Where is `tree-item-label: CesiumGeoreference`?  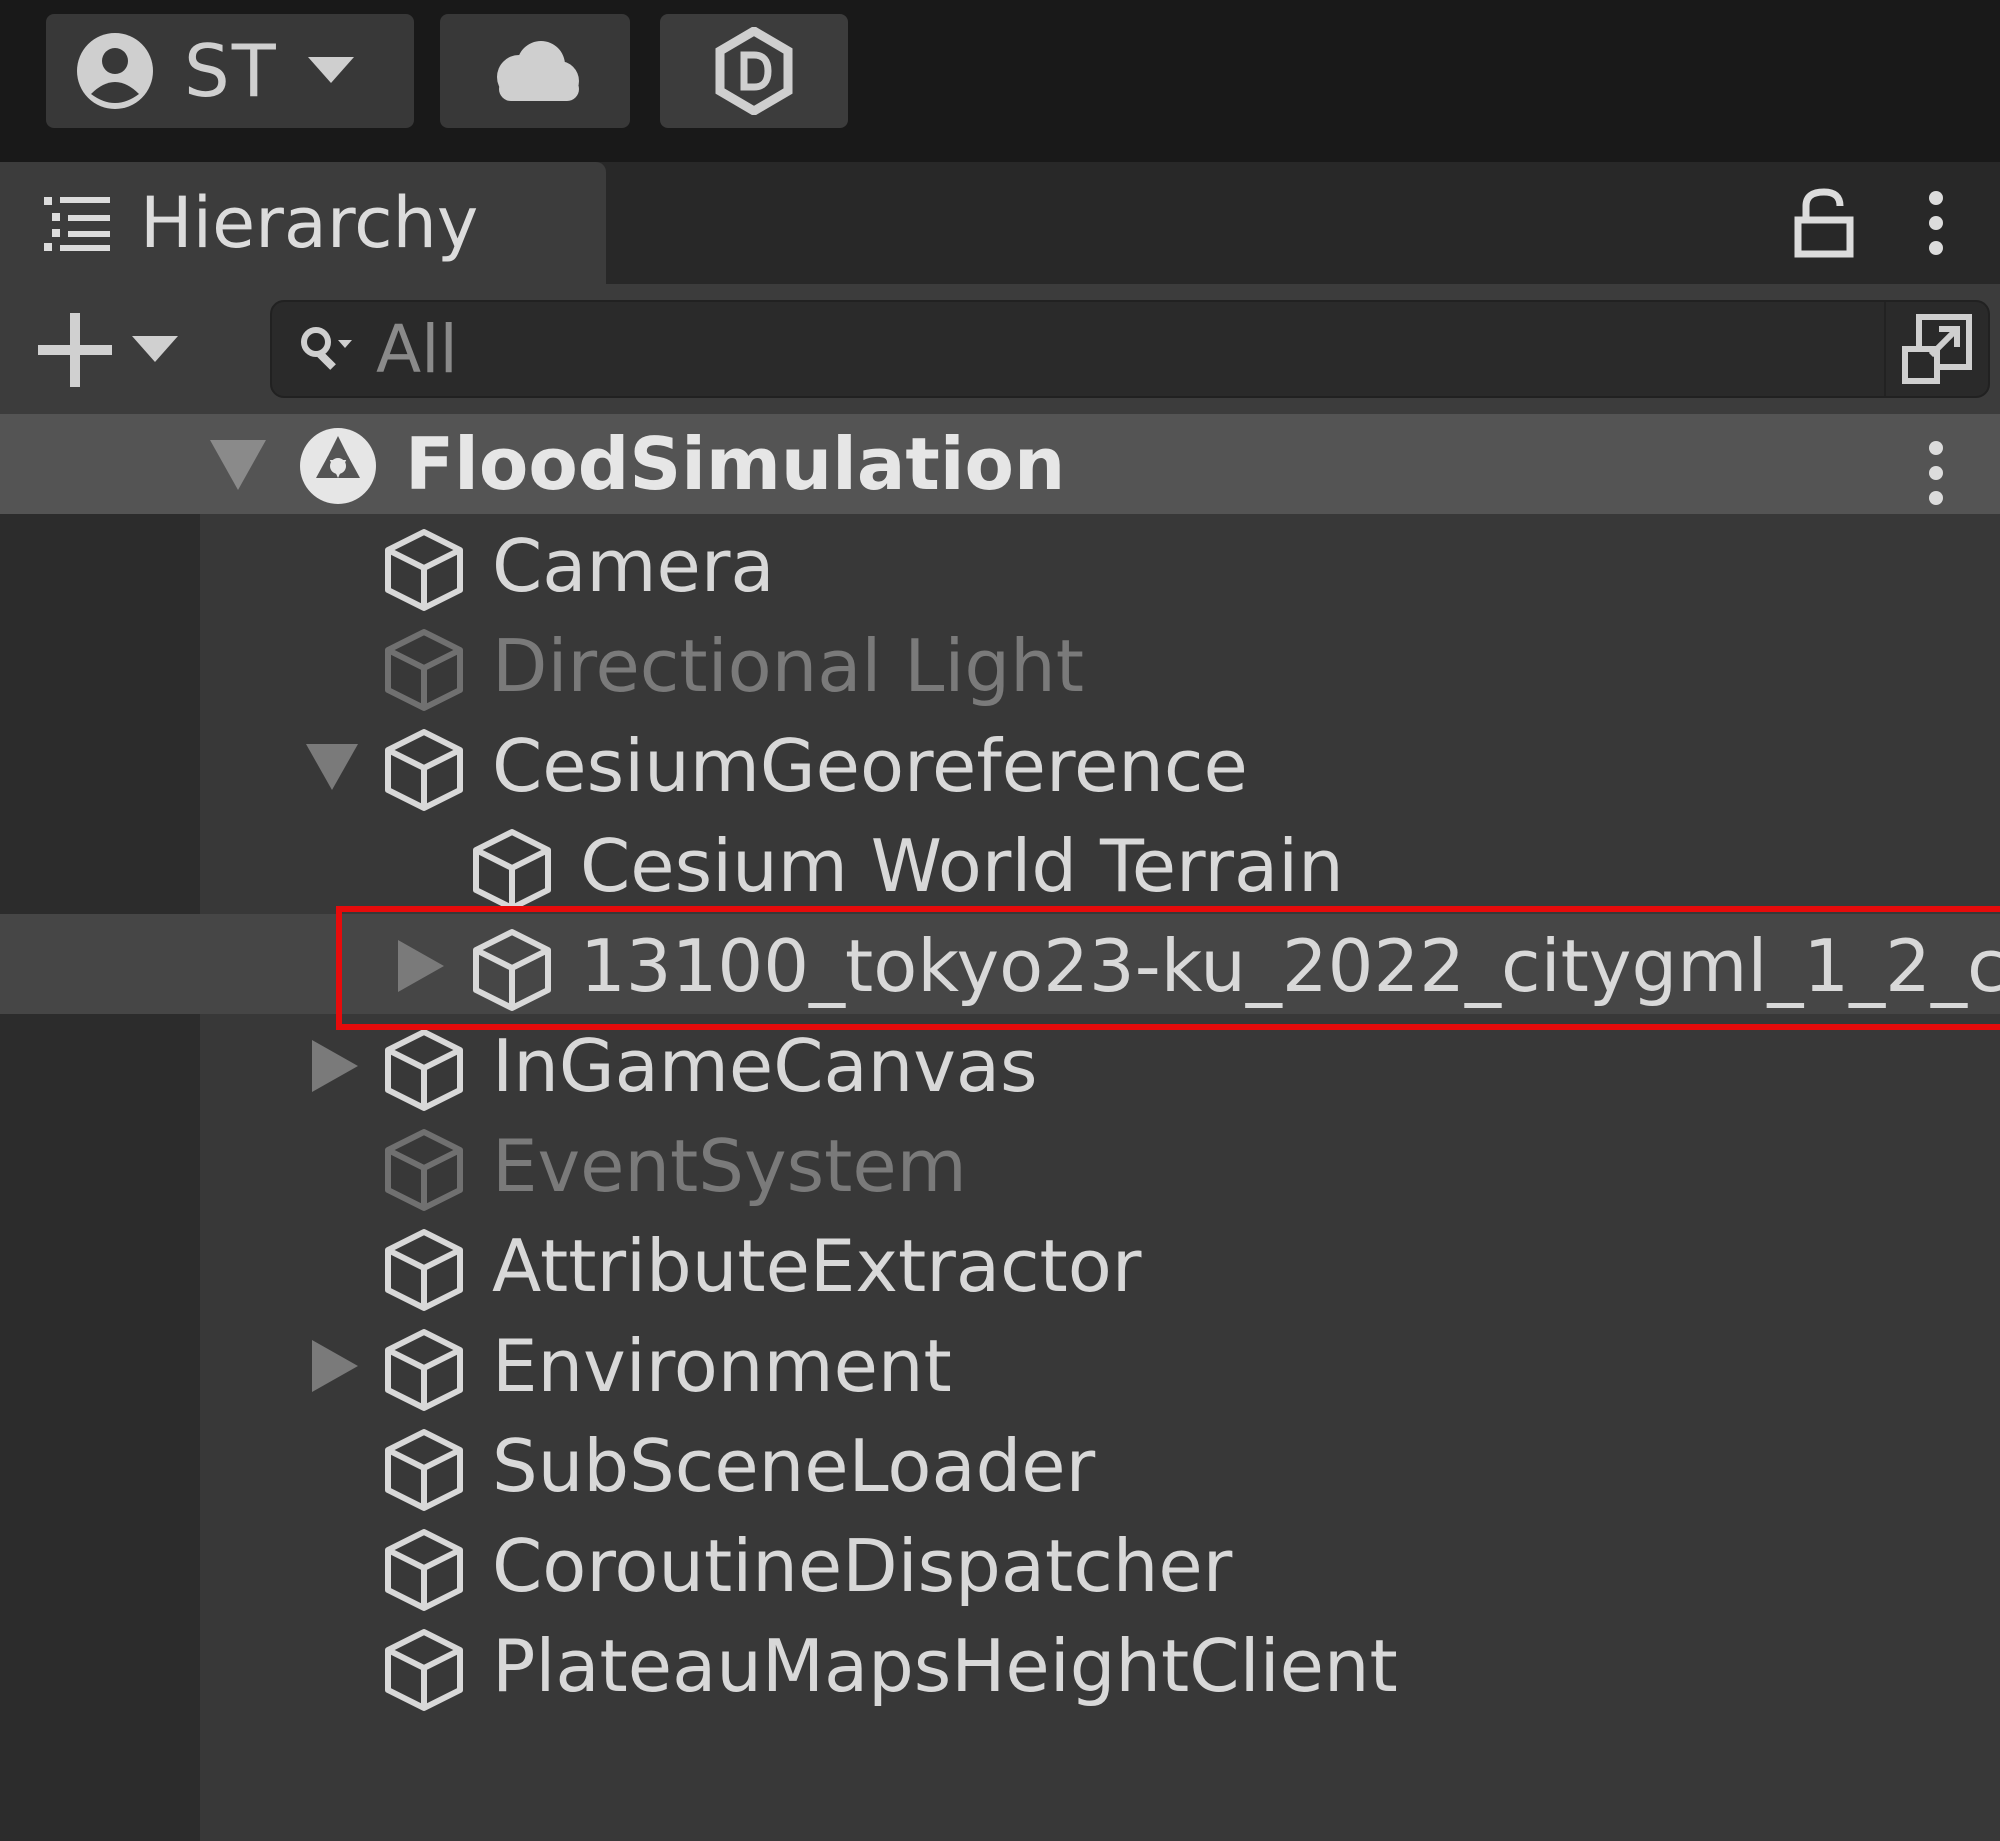 tree-item-label: CesiumGeoreference is located at coordinates (870, 766).